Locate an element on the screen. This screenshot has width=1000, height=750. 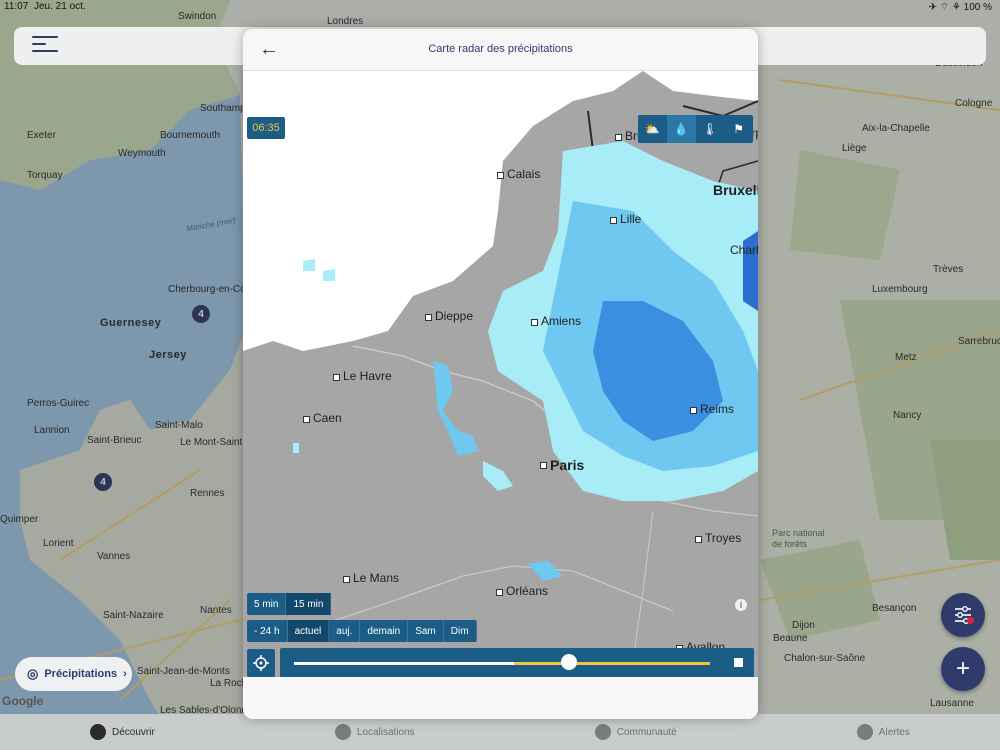
precipitation-pill-label: Précipitations is located at coordinates (81, 674).